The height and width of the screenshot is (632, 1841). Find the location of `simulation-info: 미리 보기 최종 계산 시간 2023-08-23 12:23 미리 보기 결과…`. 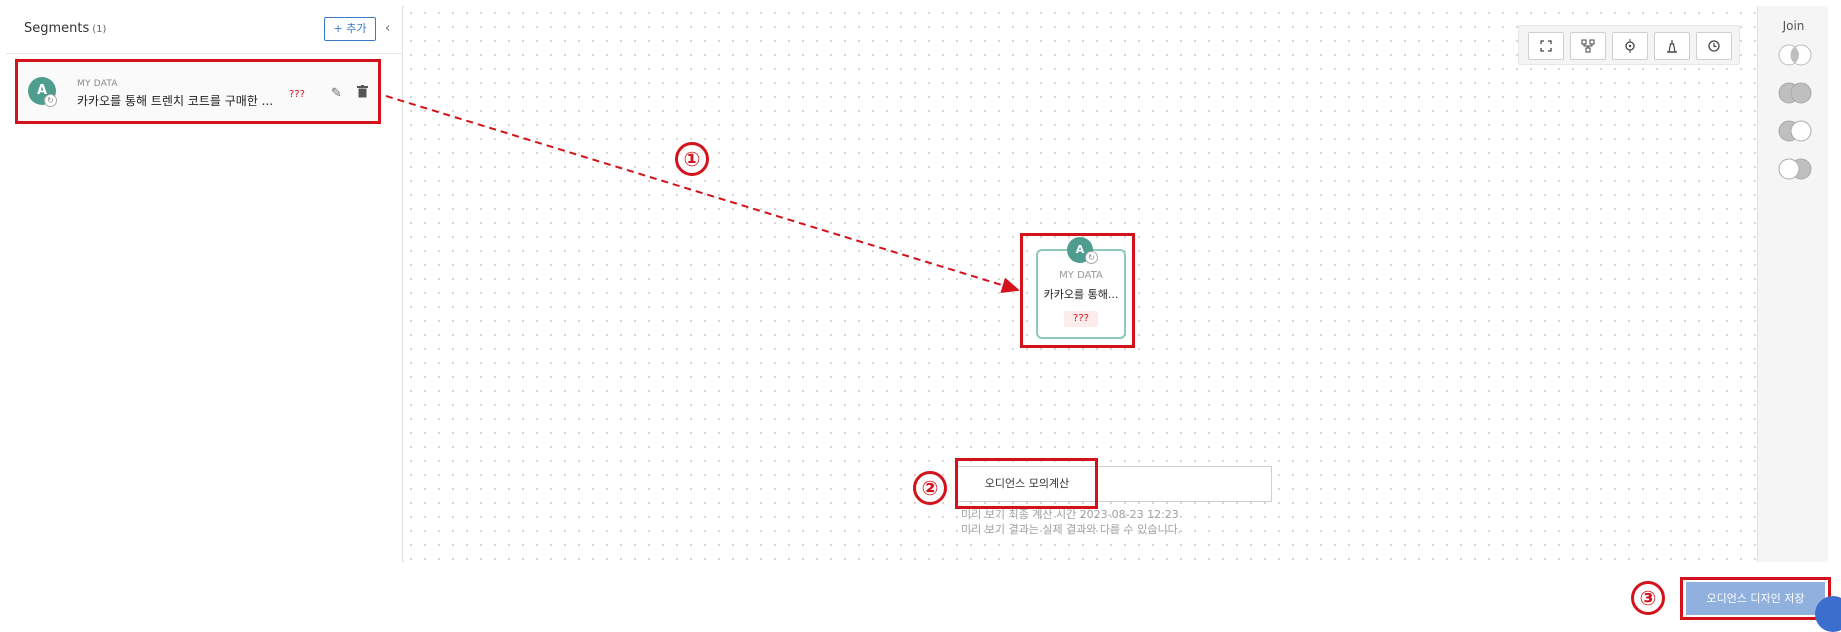

simulation-info: 미리 보기 최종 계산 시간 2023-08-23 12:23 미리 보기 결과… is located at coordinates (1071, 522).